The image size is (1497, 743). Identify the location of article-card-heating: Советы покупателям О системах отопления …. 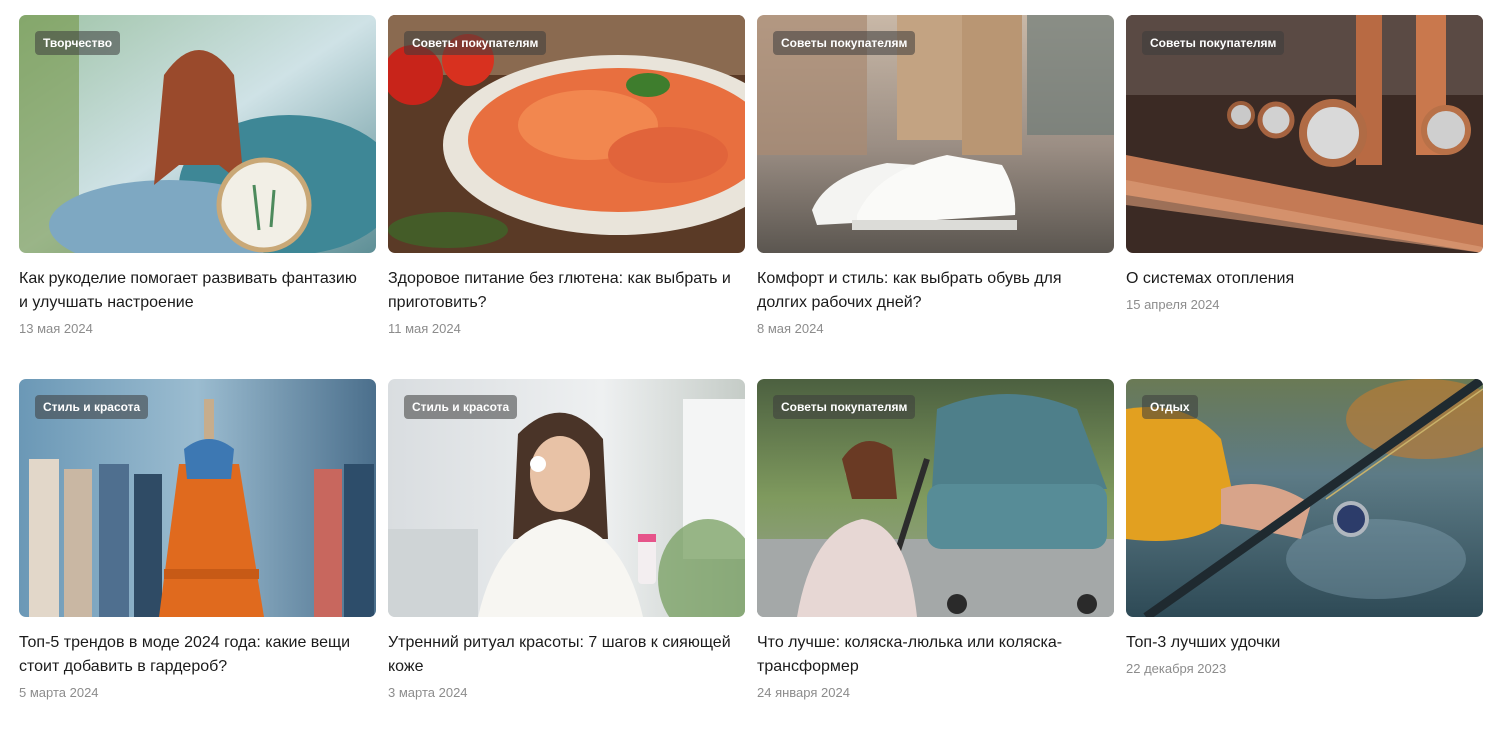
(1304, 197).